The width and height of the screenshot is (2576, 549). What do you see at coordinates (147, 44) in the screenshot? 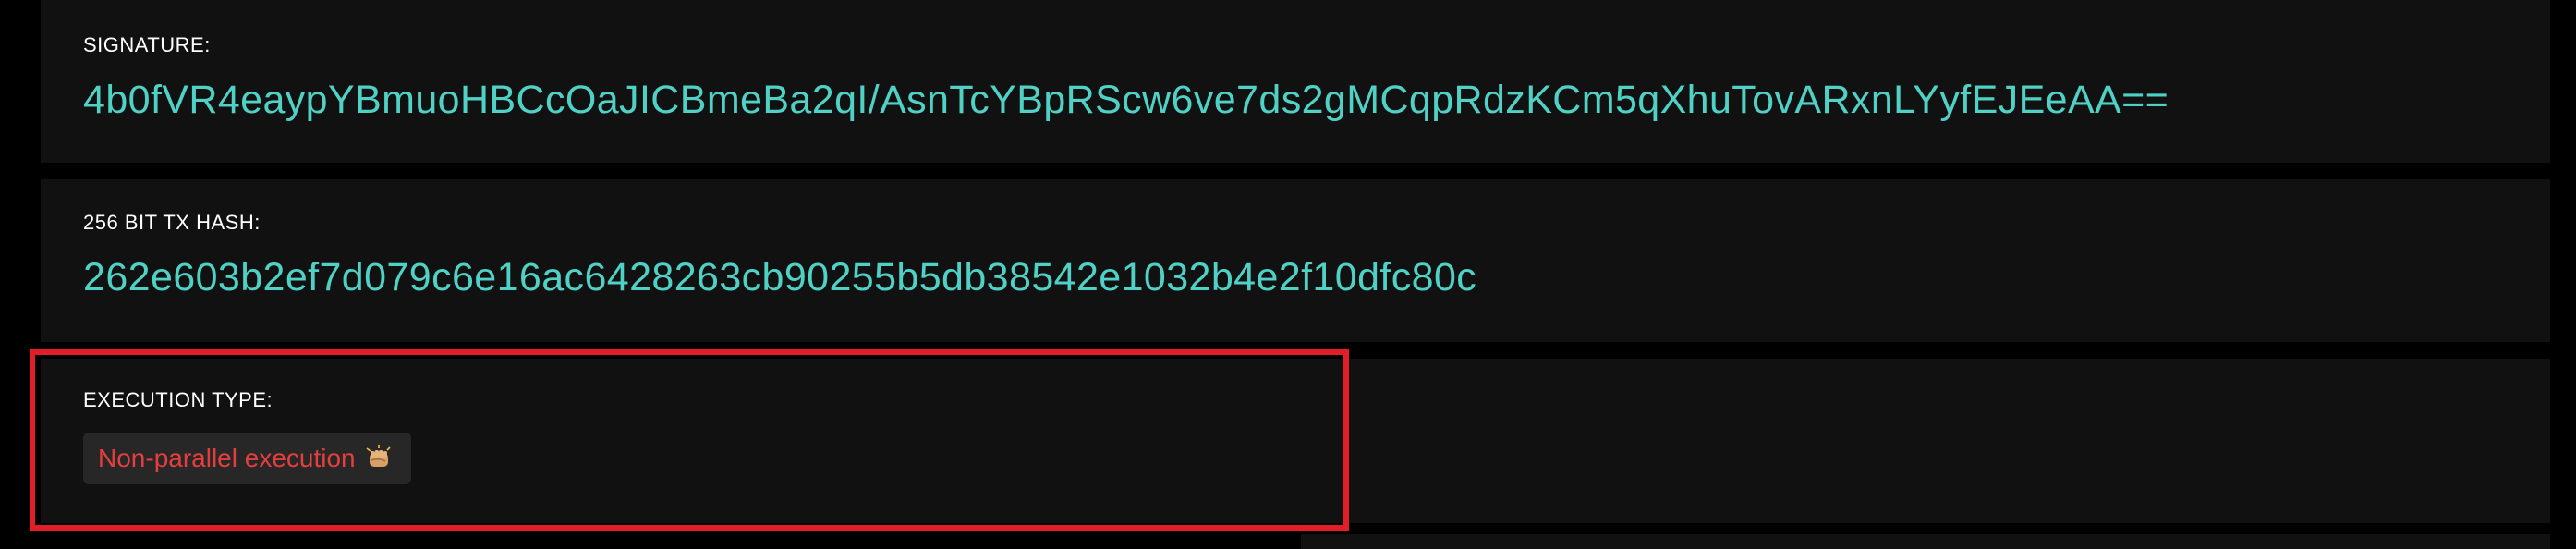
I see `signature-label: SIGNATURE:` at bounding box center [147, 44].